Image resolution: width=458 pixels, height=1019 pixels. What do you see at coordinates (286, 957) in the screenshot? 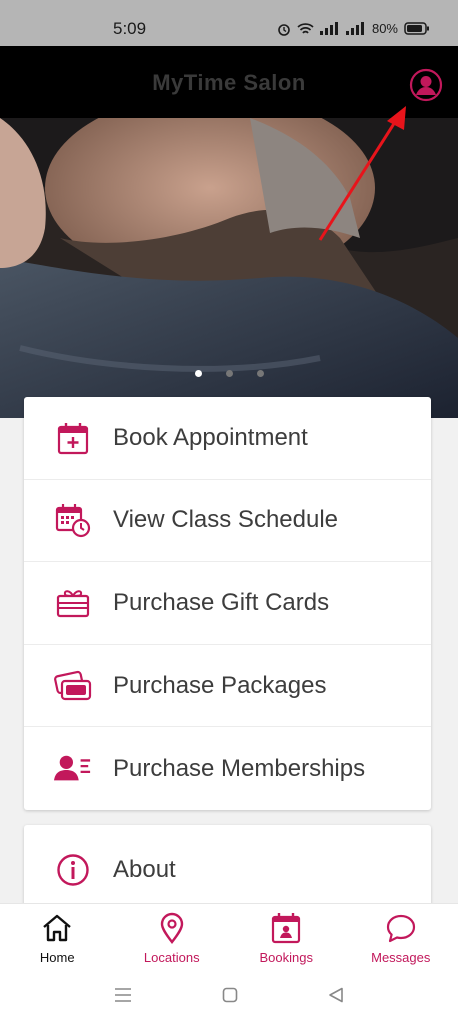
I see `nav-label: Bookings` at bounding box center [286, 957].